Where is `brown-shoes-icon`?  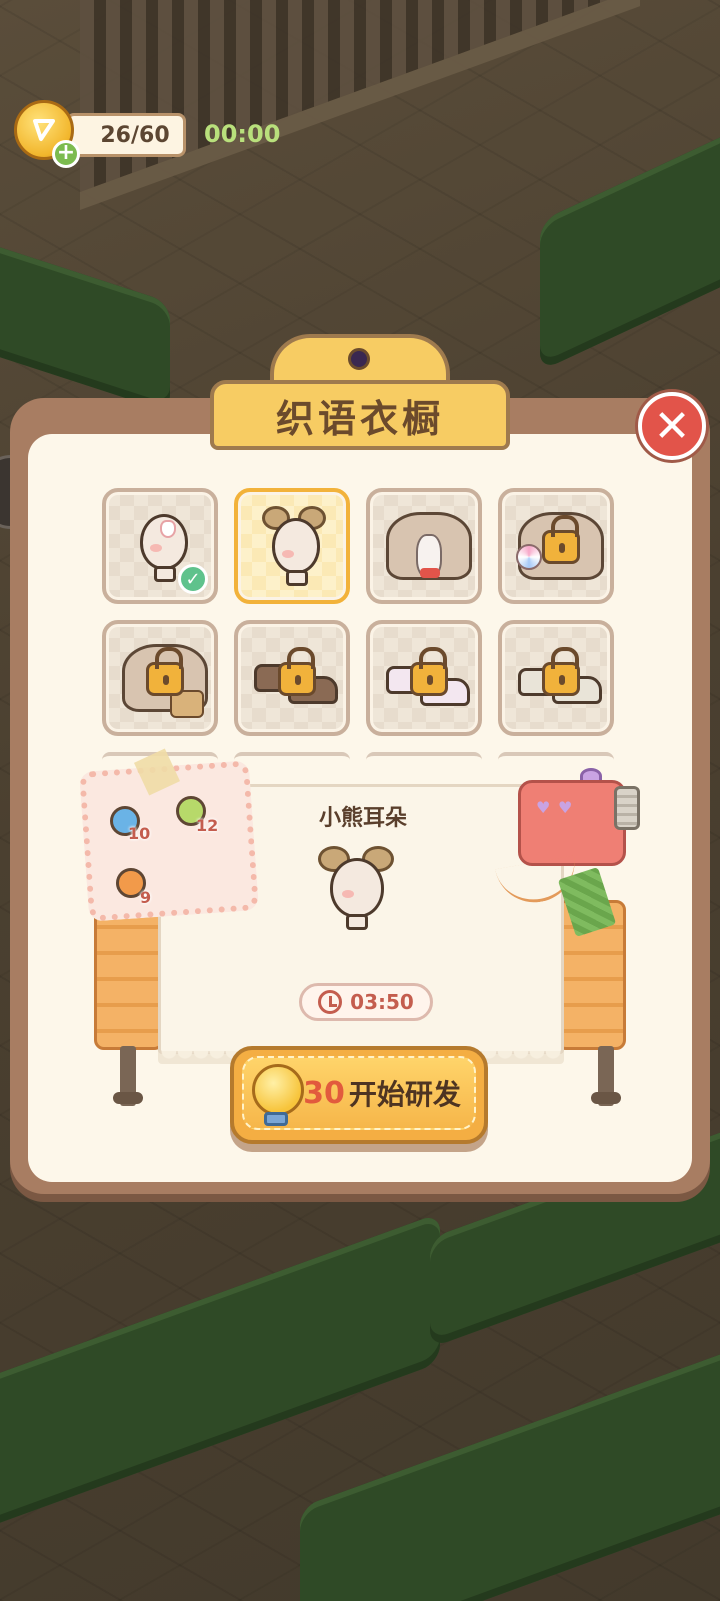
brown-shoes-icon is located at coordinates (295, 679).